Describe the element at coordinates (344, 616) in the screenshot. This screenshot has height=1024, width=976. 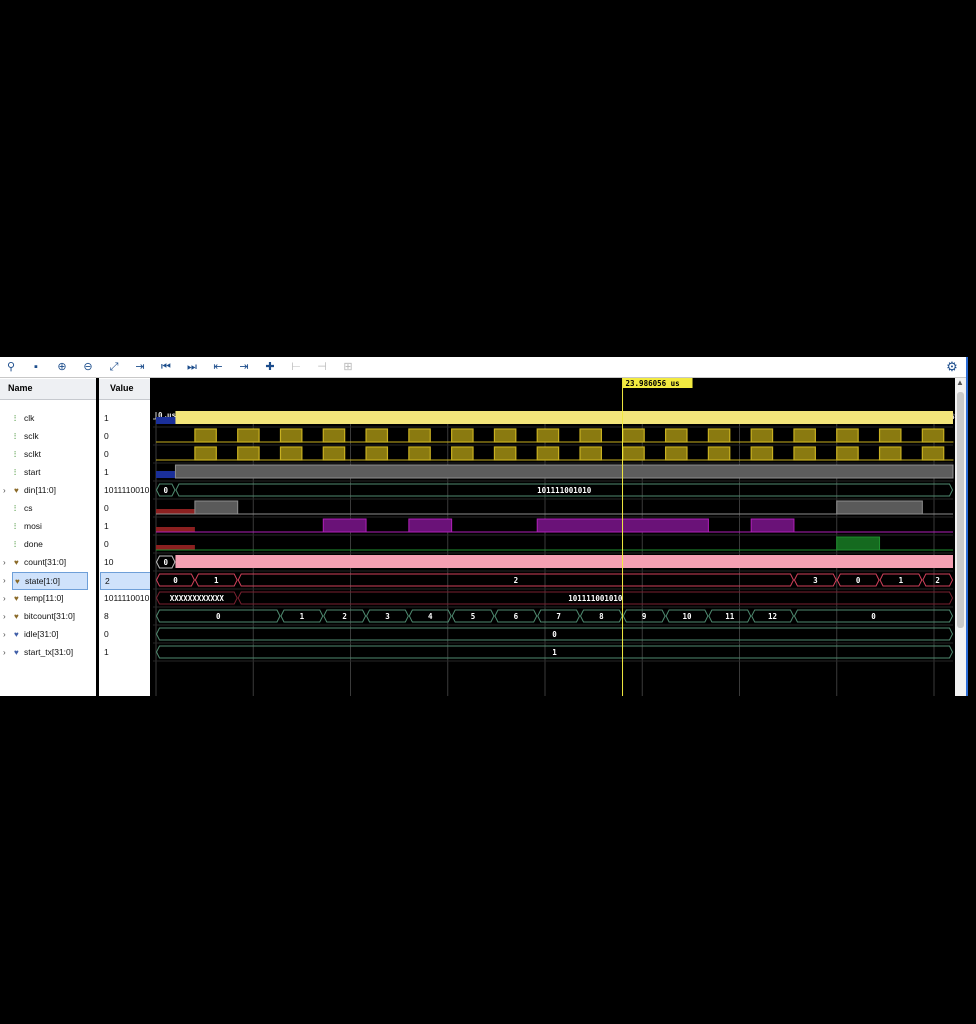
I see `bitcount-bus-label: 2` at that location.